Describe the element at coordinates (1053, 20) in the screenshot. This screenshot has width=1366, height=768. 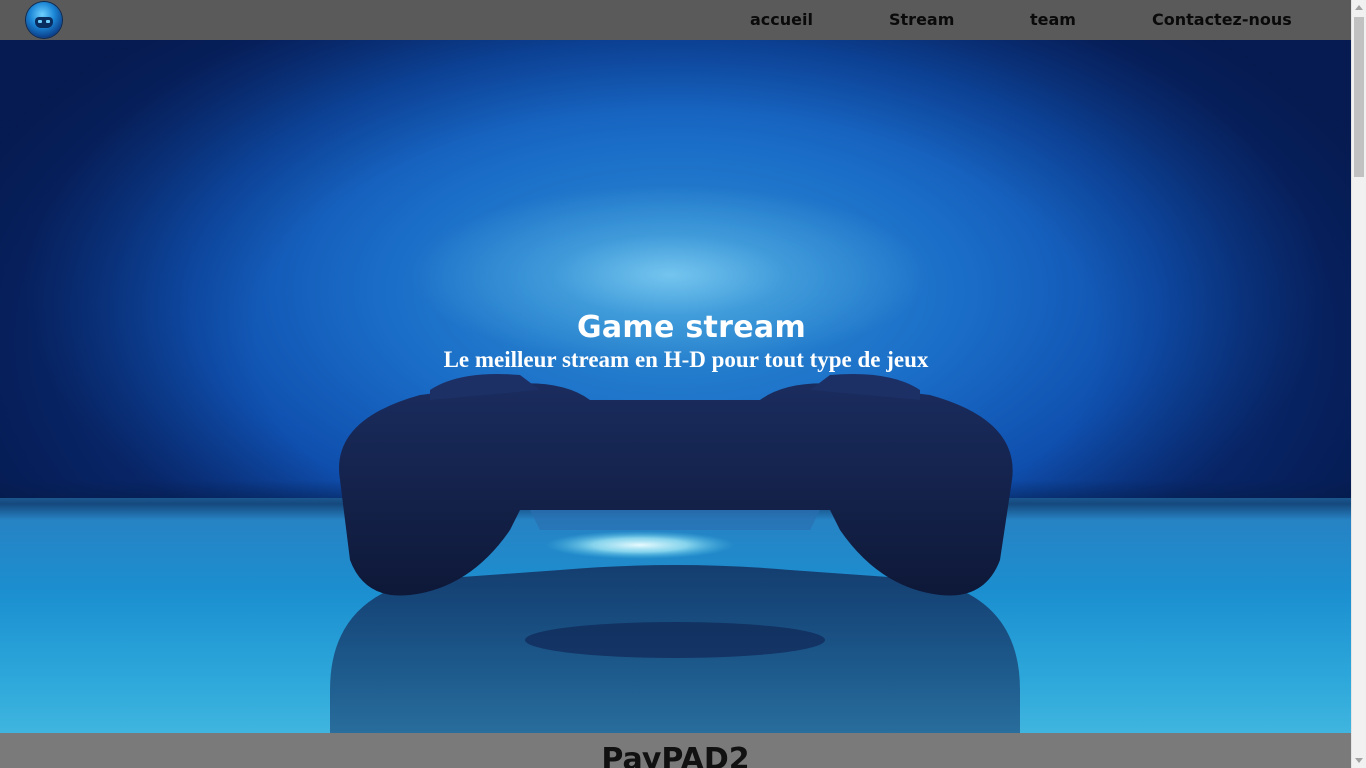
I see `nav-link-team: team` at that location.